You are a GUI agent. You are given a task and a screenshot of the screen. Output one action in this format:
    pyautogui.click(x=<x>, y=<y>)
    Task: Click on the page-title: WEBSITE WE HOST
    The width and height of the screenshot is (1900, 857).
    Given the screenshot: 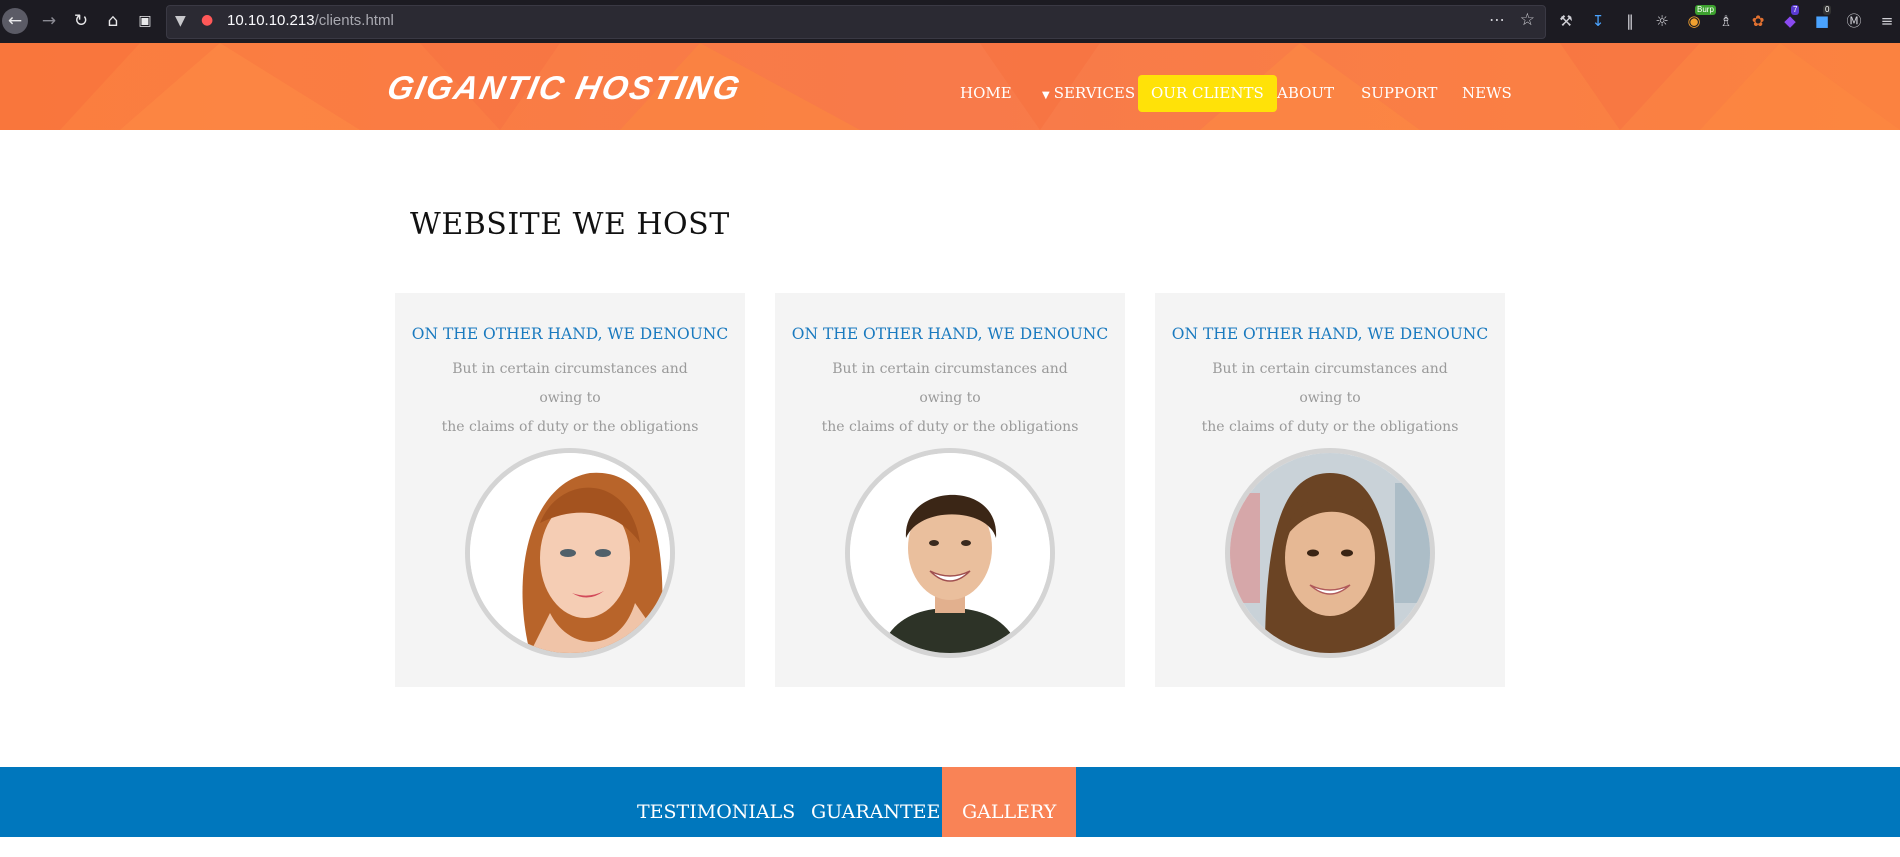 What is the action you would take?
    pyautogui.click(x=570, y=224)
    